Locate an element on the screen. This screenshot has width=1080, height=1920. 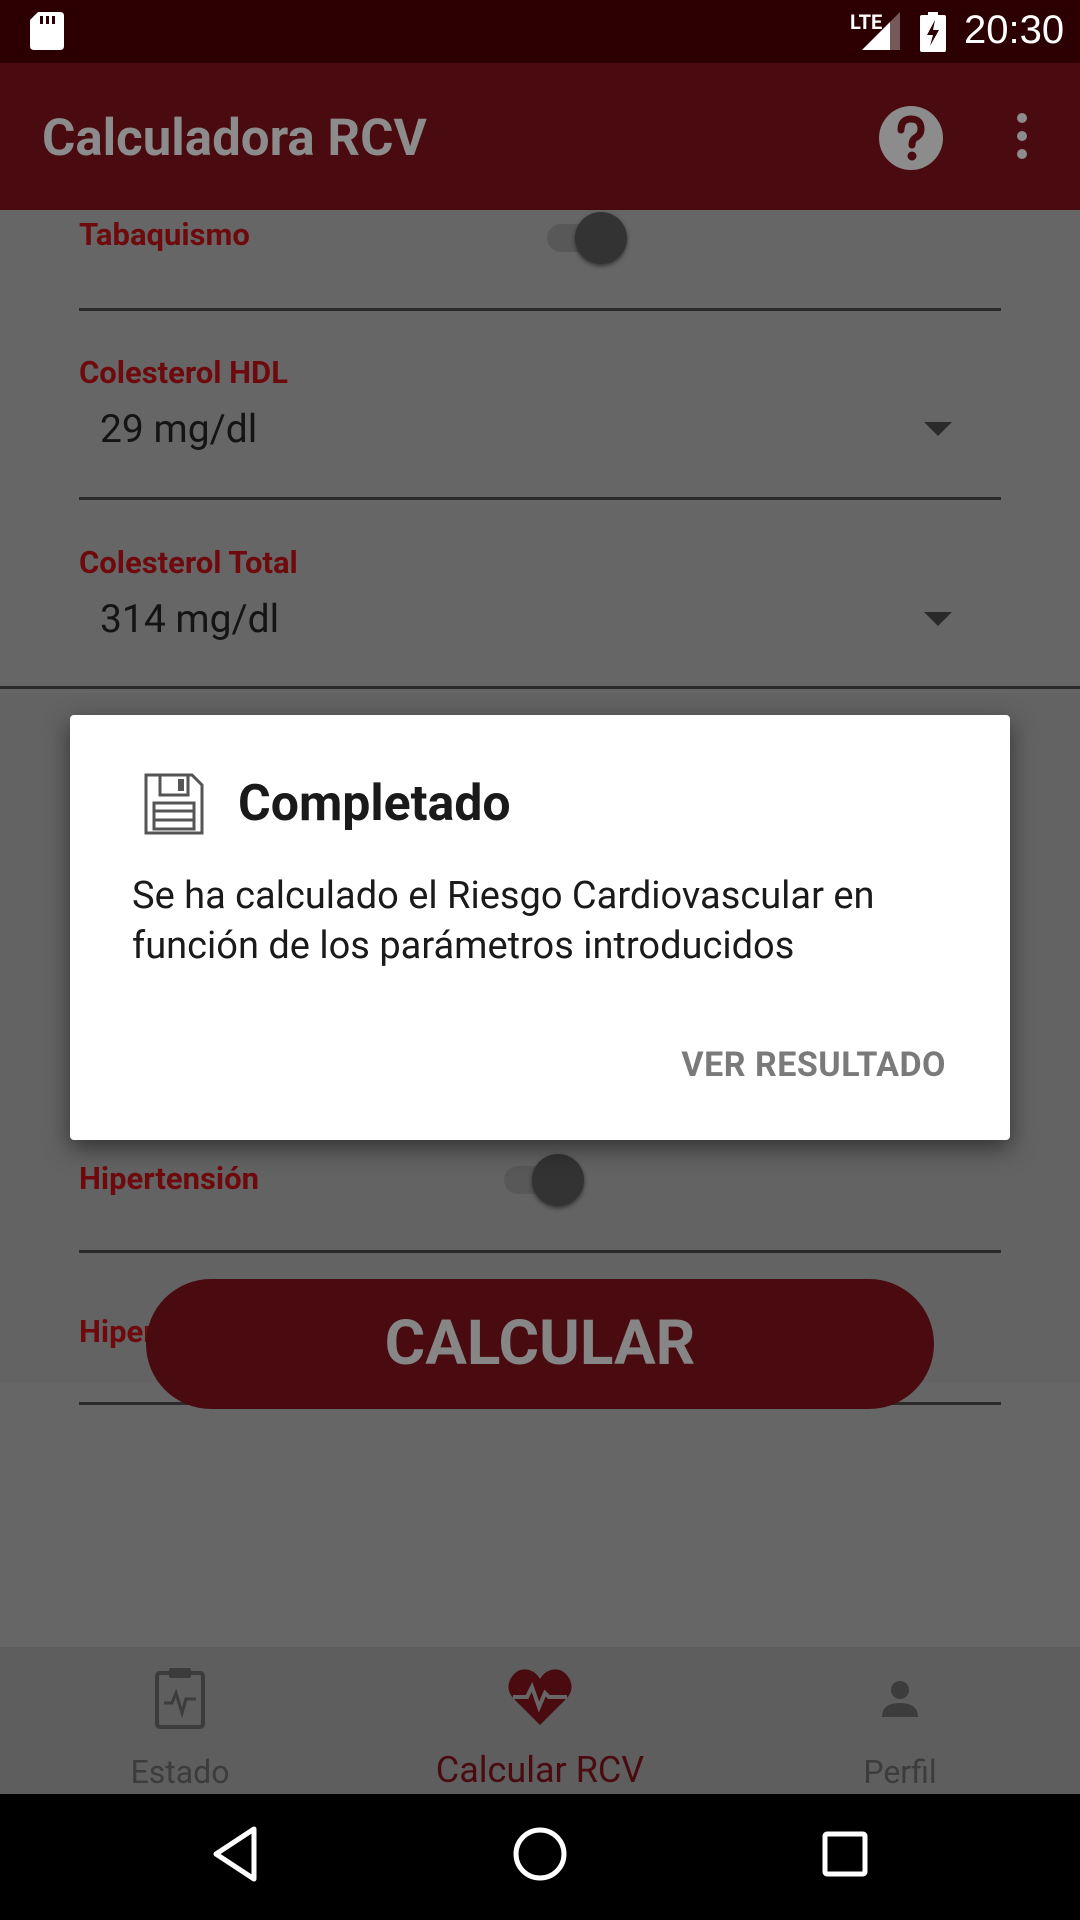
app-title: Calculadora RCV is located at coordinates (234, 138).